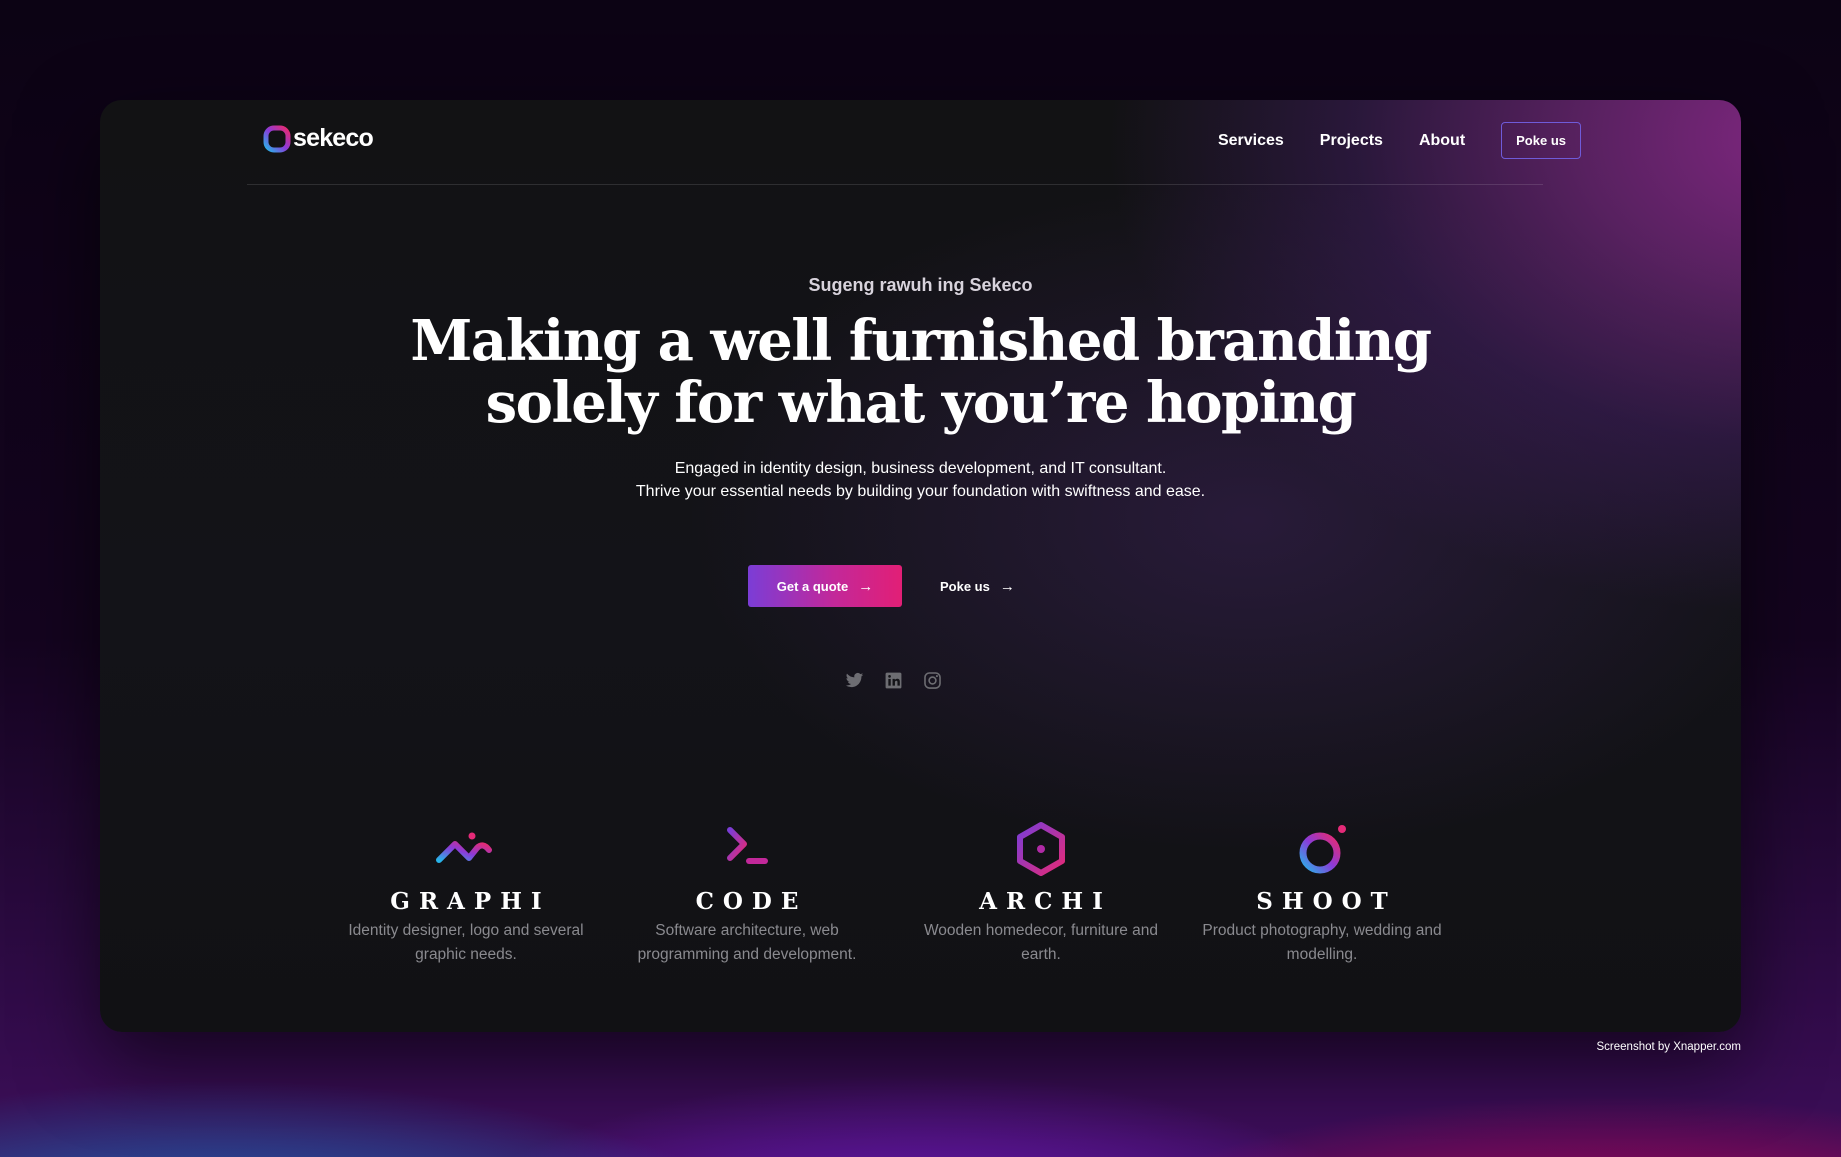  What do you see at coordinates (747, 930) in the screenshot?
I see `service-desc-line-1: Software architecture, web` at bounding box center [747, 930].